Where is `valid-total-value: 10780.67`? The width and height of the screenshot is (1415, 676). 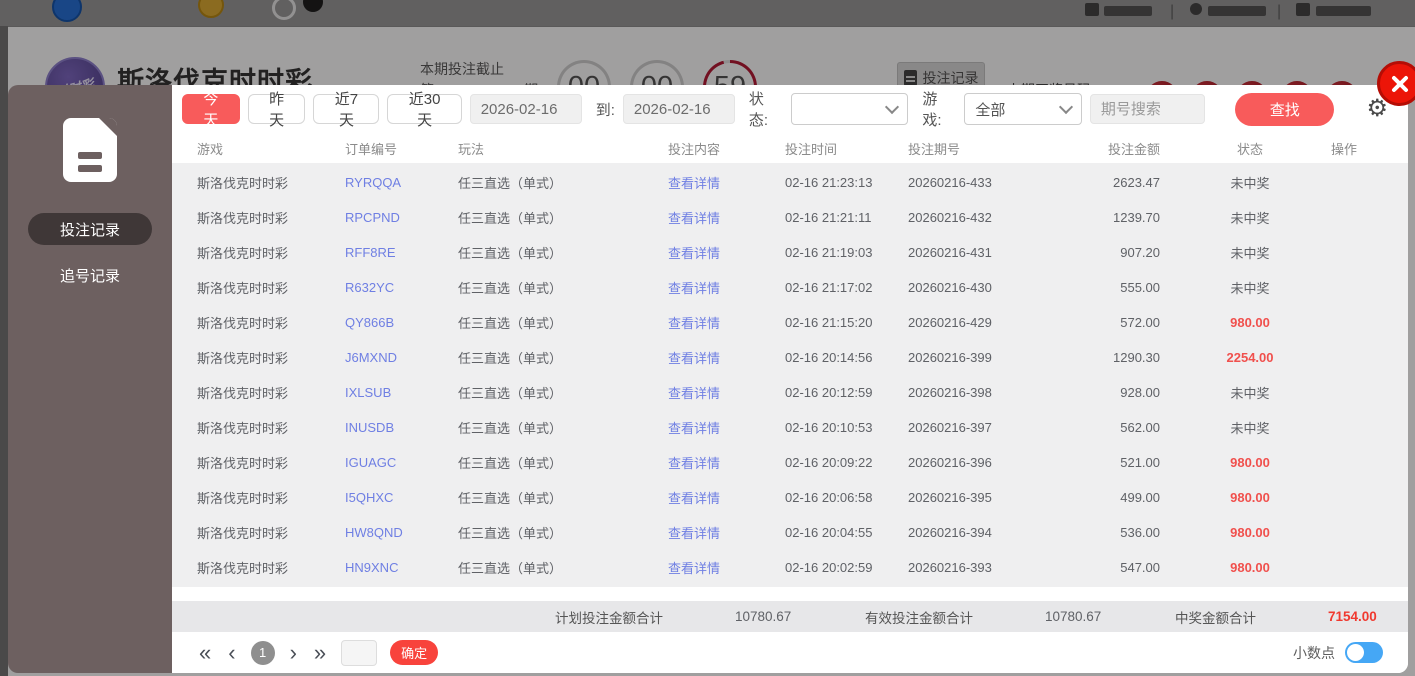
valid-total-value: 10780.67 is located at coordinates (1073, 616).